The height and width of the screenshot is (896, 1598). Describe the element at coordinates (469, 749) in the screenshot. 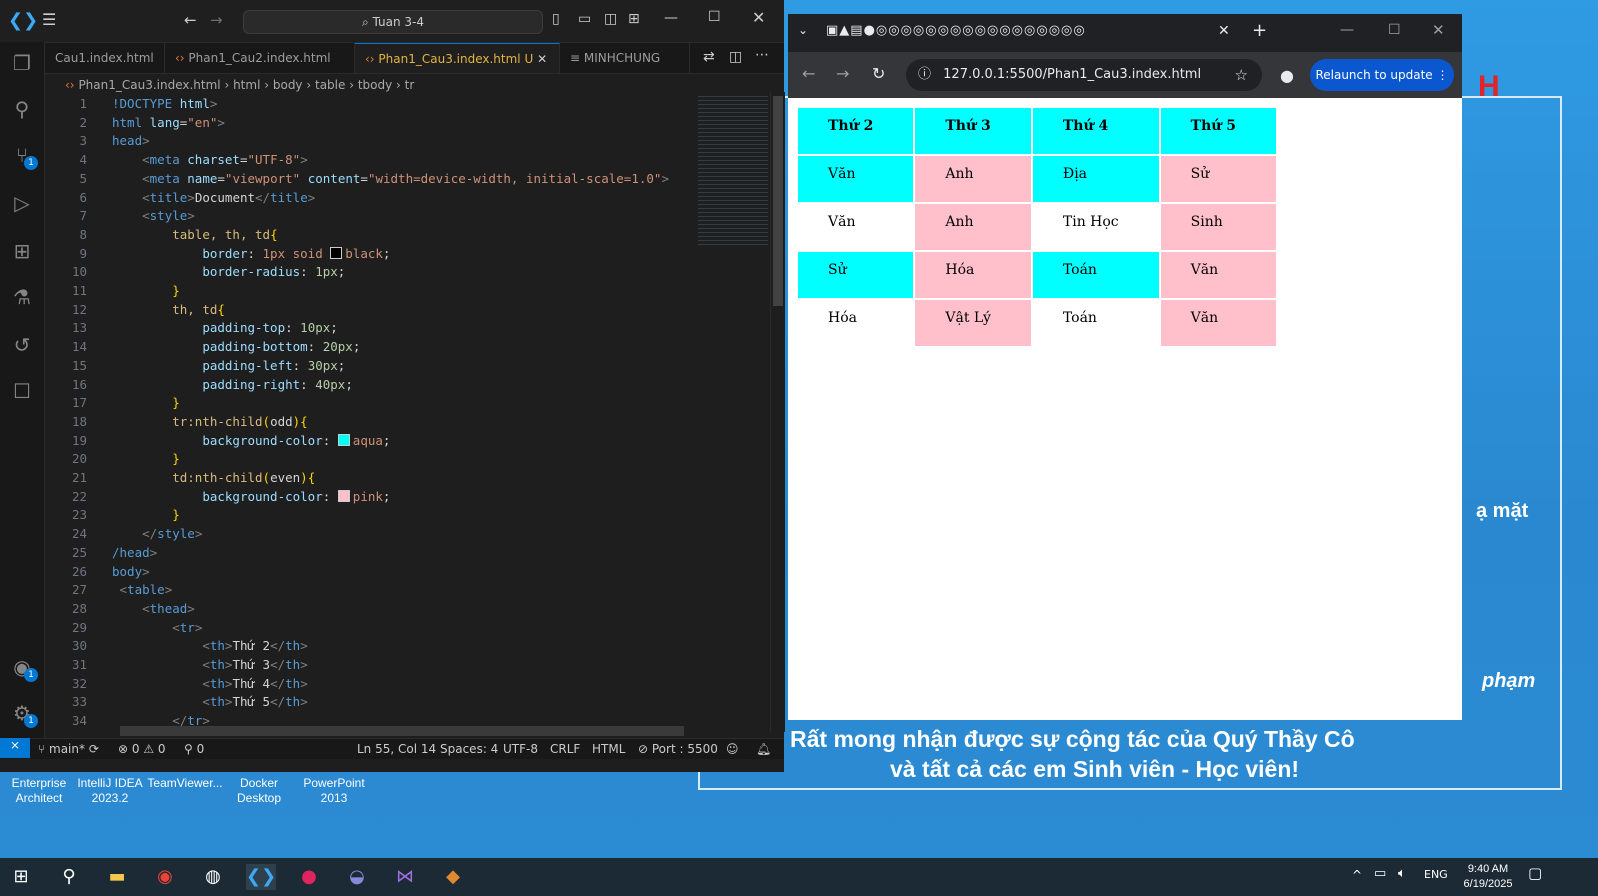

I see `indentation: Spaces: 4` at that location.